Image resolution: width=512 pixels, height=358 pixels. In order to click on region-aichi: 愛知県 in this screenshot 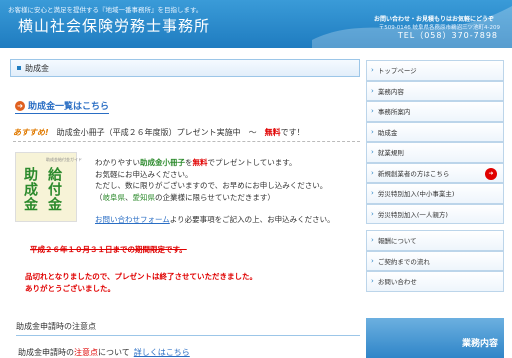, I will do `click(144, 197)`.